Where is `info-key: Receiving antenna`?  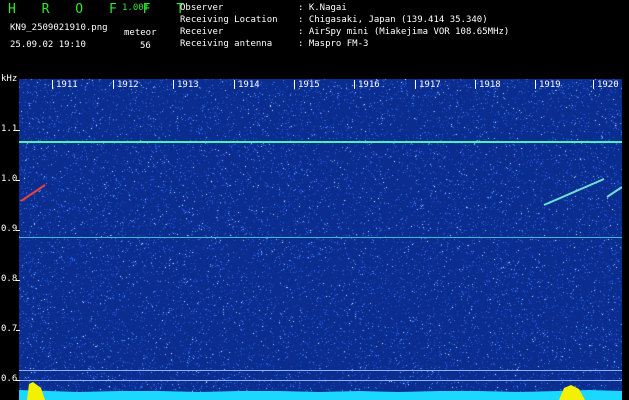 info-key: Receiving antenna is located at coordinates (226, 44).